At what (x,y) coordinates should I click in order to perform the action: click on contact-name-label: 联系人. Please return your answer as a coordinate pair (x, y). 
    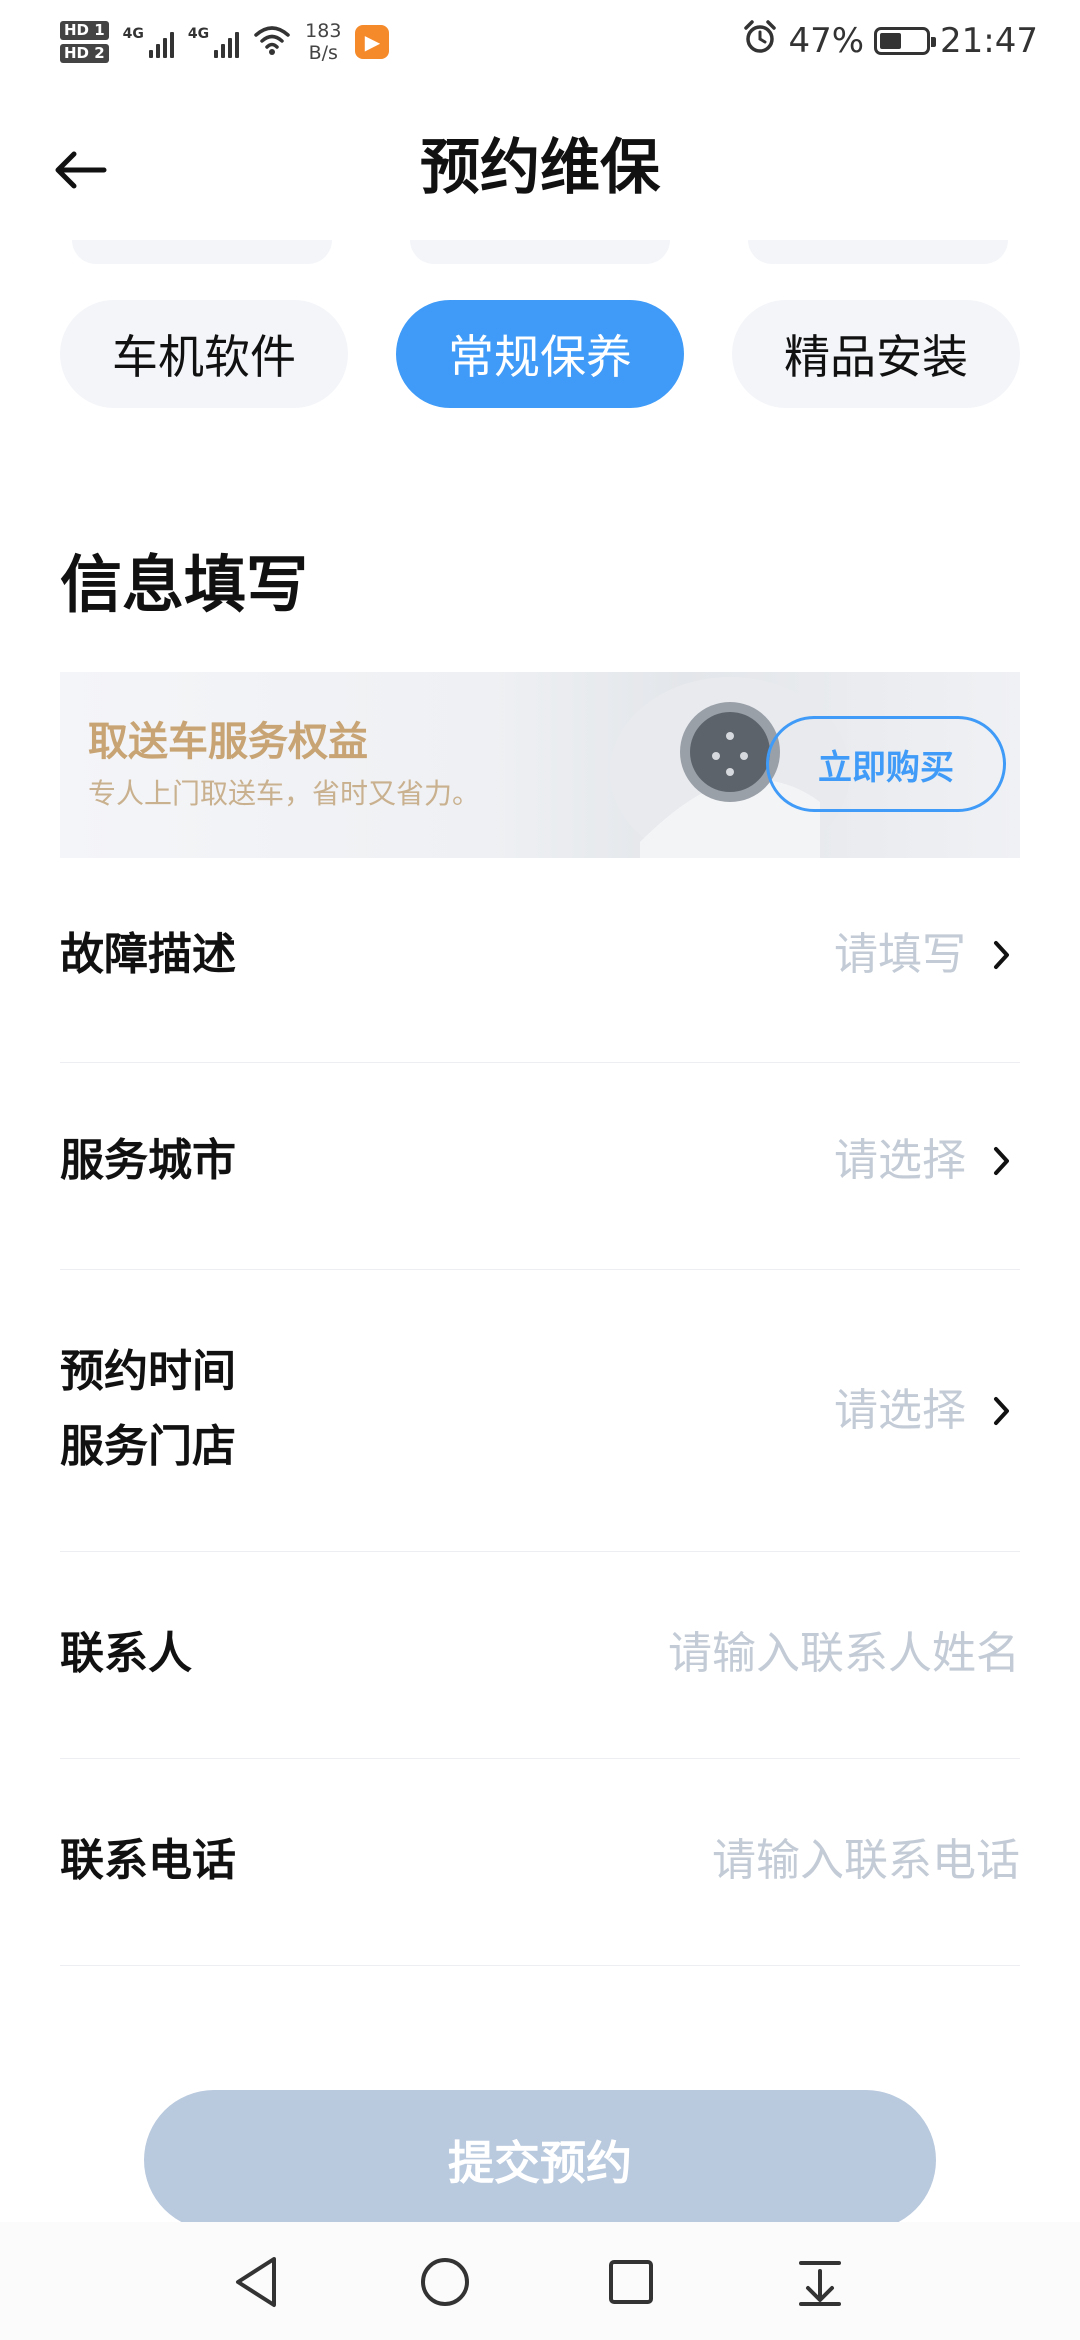
    Looking at the image, I should click on (126, 1653).